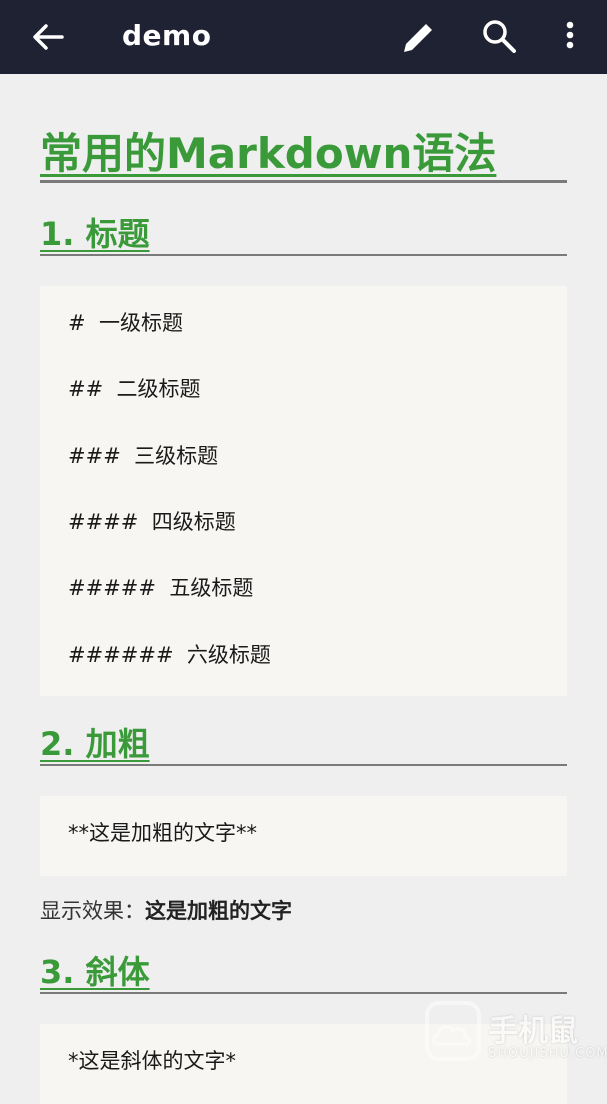 The height and width of the screenshot is (1104, 607). I want to click on watermark-logo: 手机鼠 SHOUJISHU.COM, so click(515, 1035).